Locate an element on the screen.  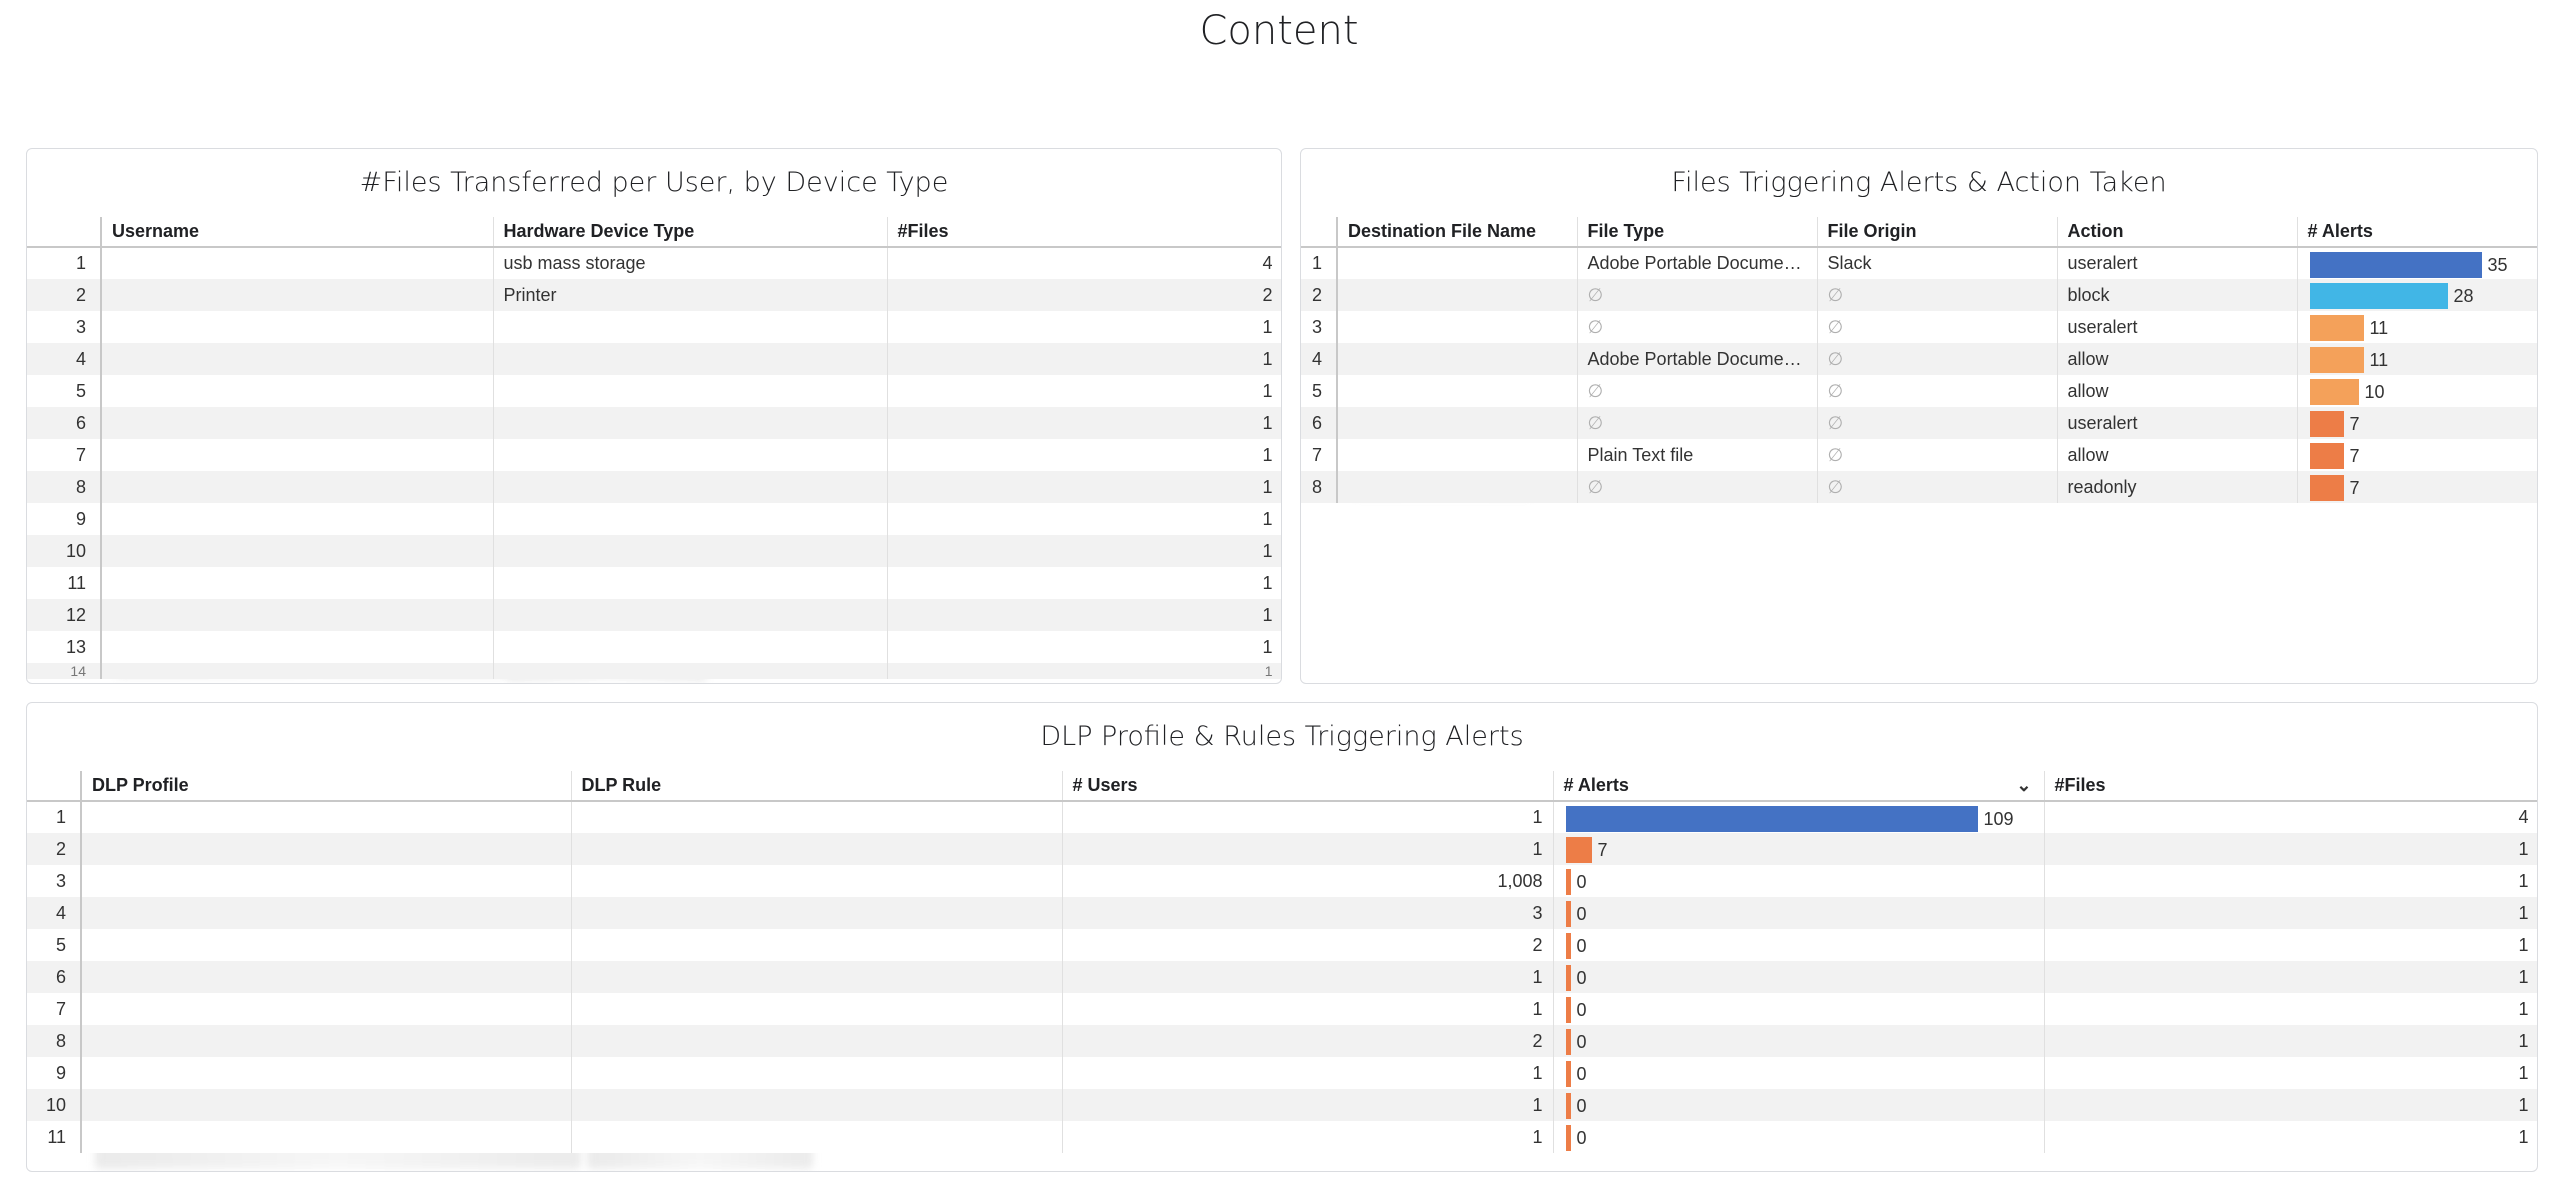
table-row: 4 Adobe Portable Docume… ∅ allow 11 is located at coordinates (1919, 359).